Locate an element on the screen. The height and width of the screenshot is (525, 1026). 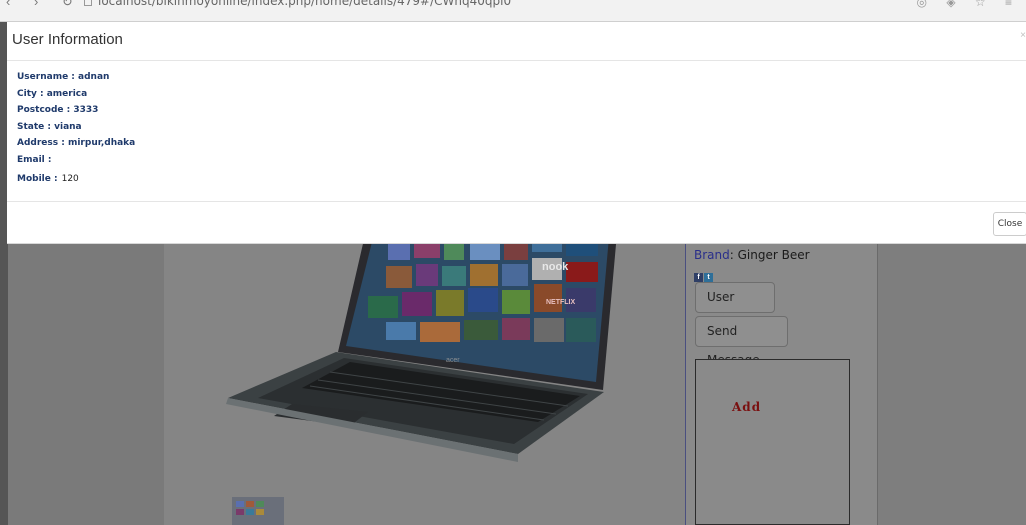
facebook-icon: f is located at coordinates (698, 277).